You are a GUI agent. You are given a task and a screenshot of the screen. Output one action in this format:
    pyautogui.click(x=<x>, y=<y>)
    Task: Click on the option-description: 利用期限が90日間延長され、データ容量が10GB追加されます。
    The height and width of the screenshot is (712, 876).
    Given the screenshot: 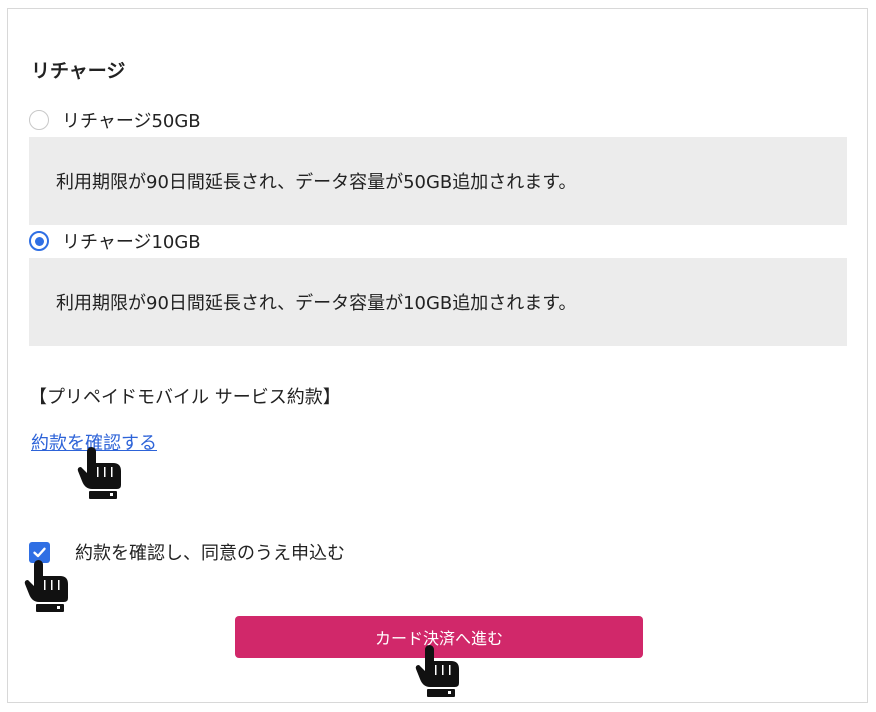 What is the action you would take?
    pyautogui.click(x=438, y=302)
    